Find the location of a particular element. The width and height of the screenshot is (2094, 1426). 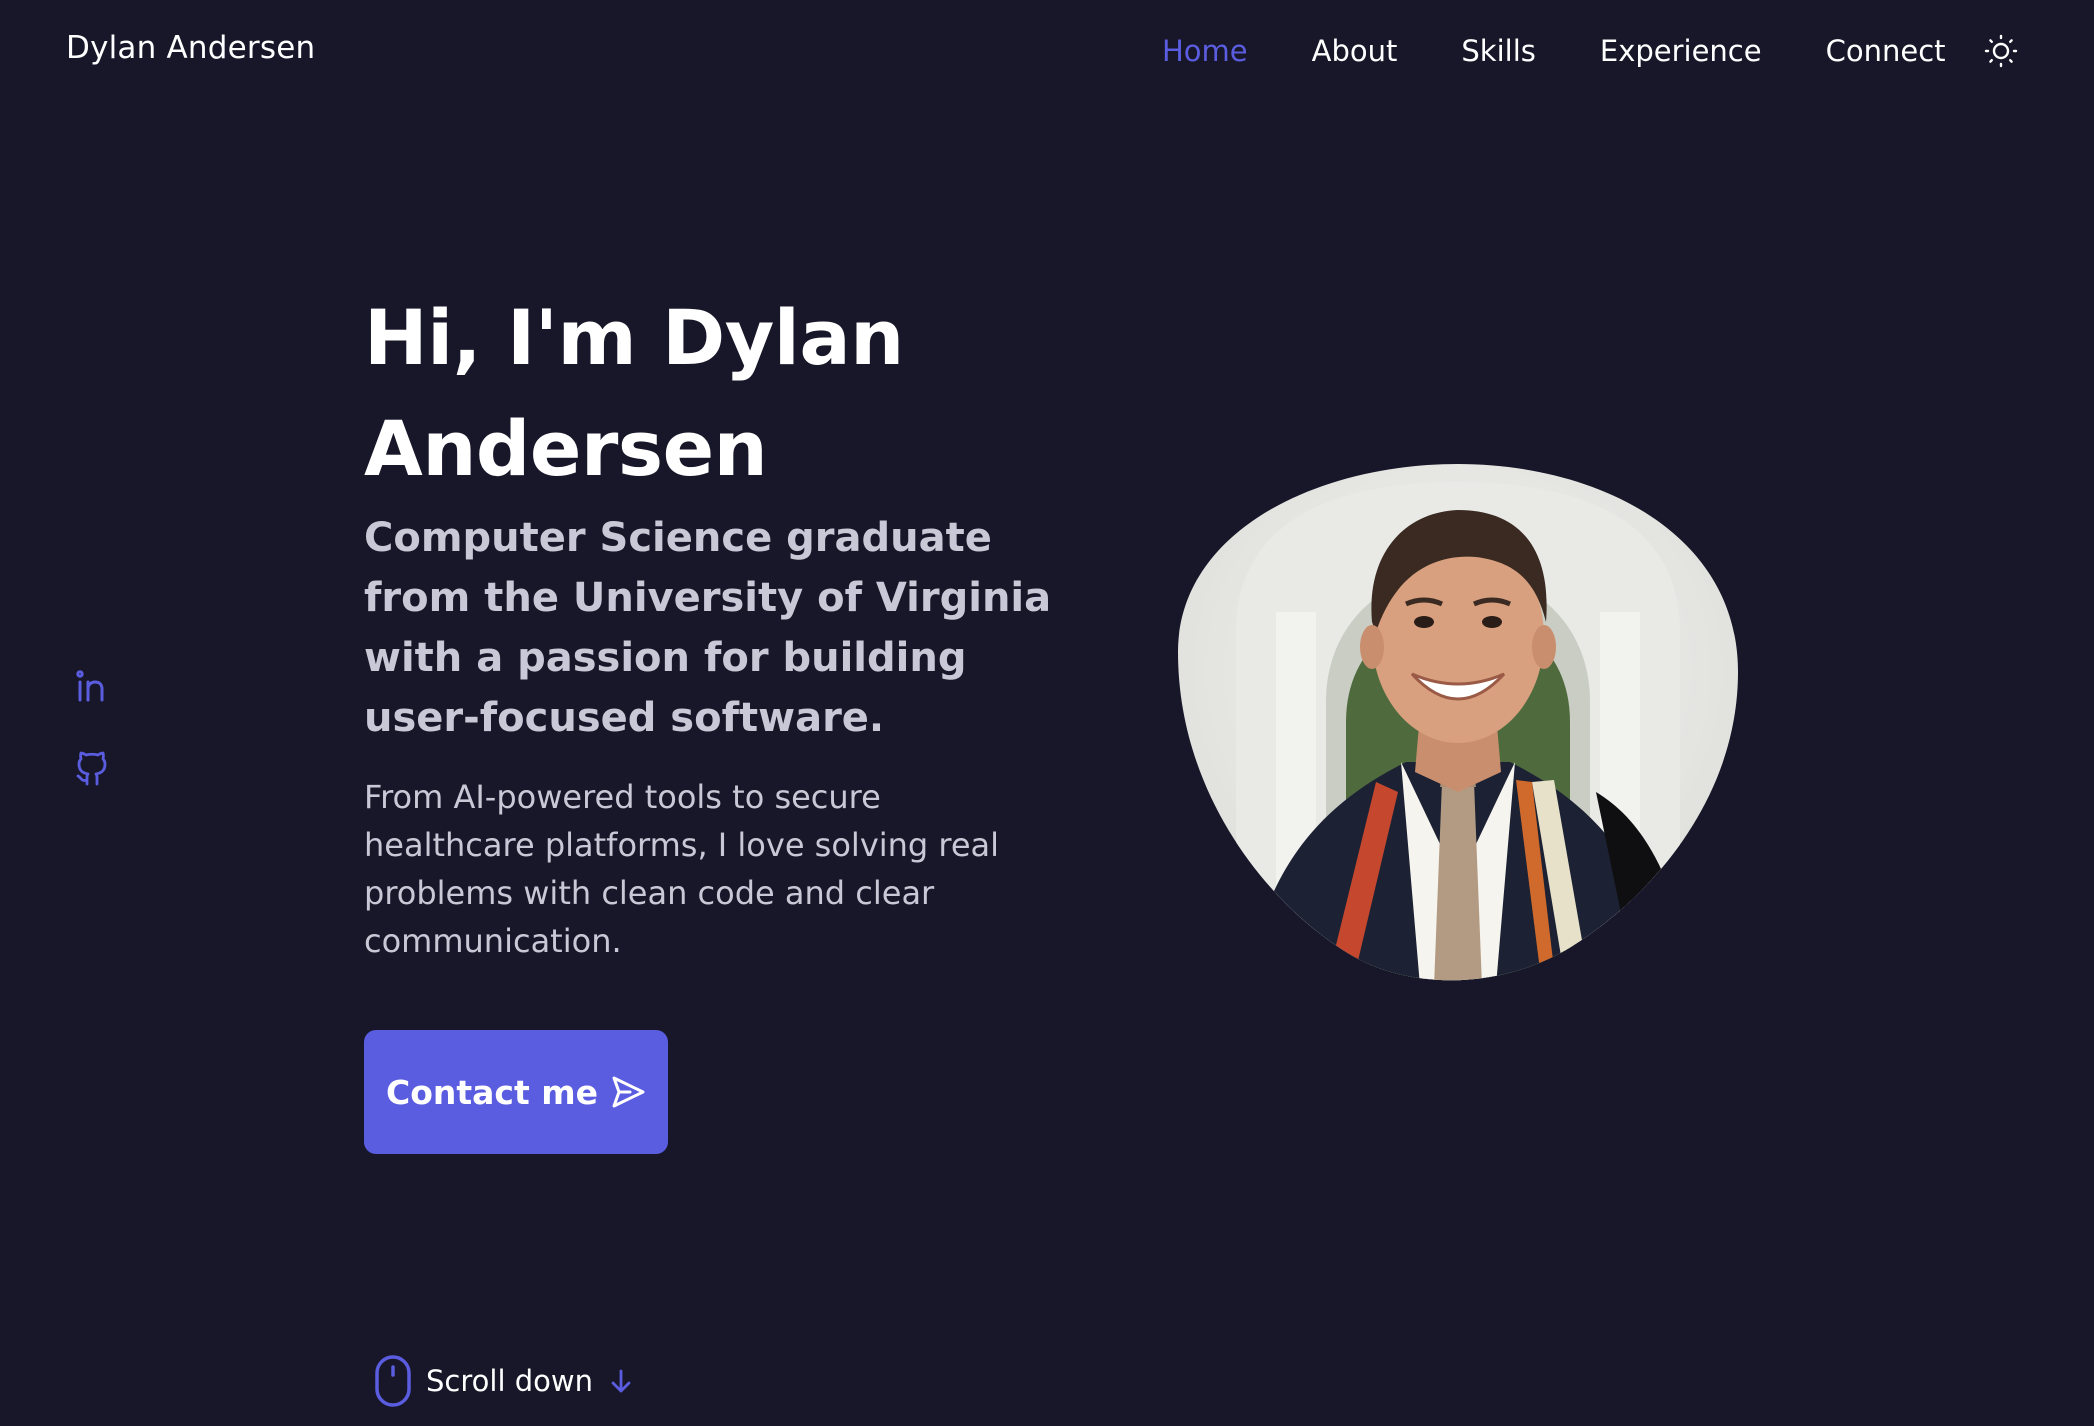

contact-me-label: Contact me is located at coordinates (492, 1092).